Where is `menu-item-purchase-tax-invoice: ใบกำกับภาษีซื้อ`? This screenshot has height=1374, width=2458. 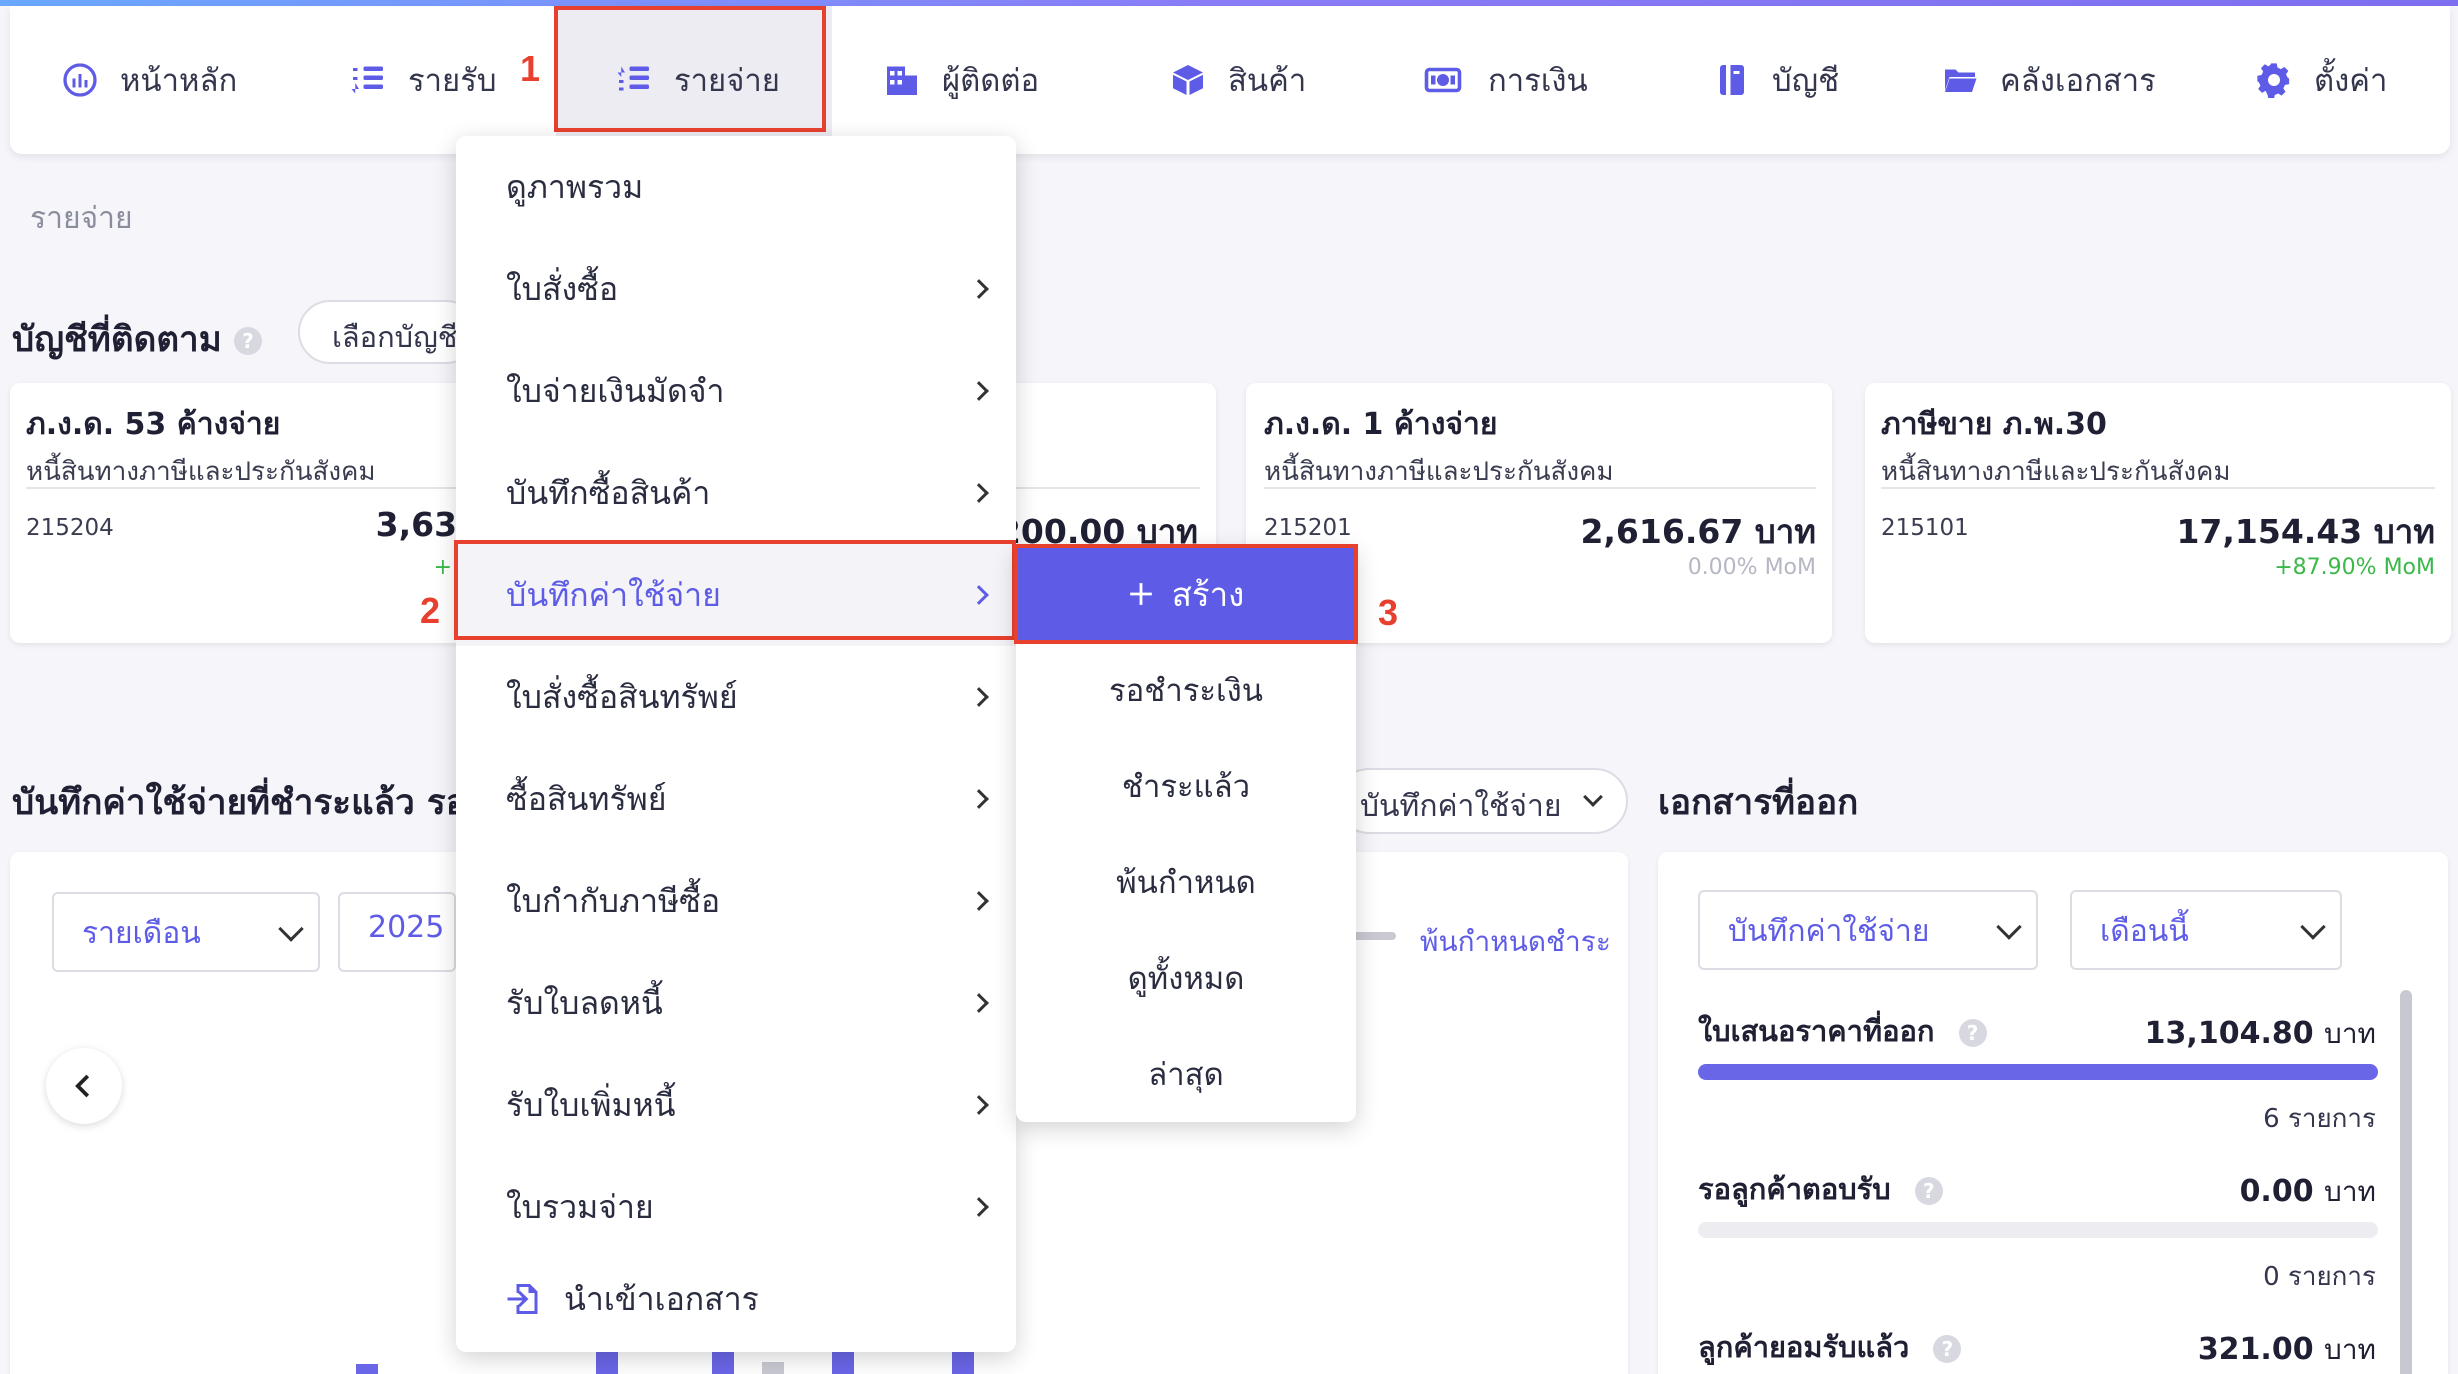
menu-item-purchase-tax-invoice: ใบกำกับภาษีซื้อ is located at coordinates (736, 901).